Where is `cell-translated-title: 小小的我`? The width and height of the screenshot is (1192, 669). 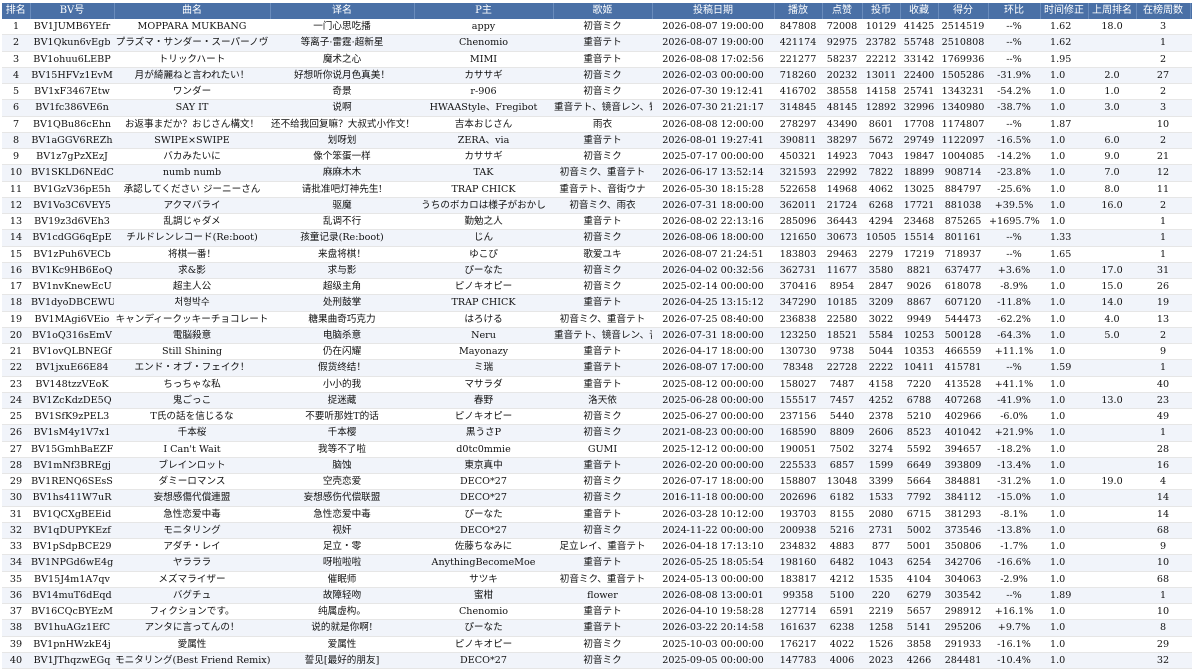 cell-translated-title: 小小的我 is located at coordinates (342, 384).